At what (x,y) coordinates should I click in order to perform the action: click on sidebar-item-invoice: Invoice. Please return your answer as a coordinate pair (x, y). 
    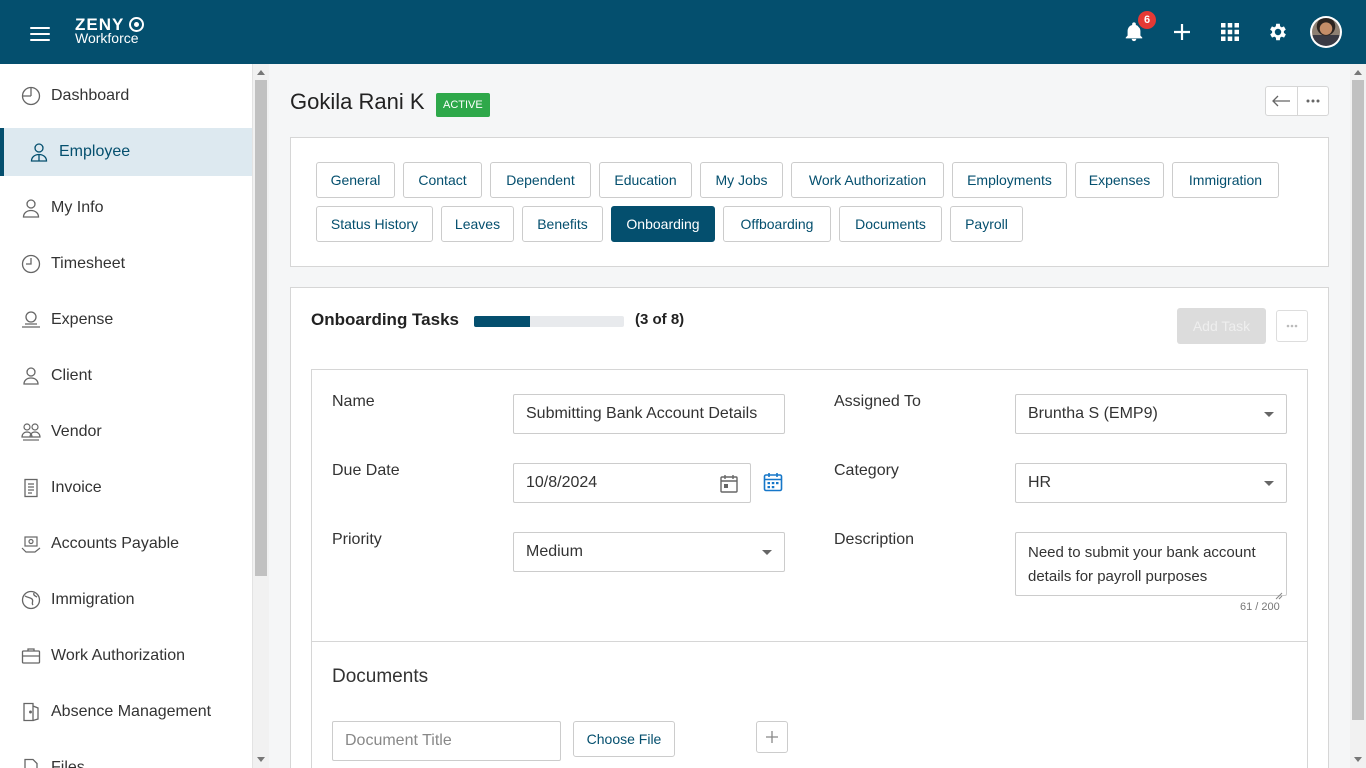
    Looking at the image, I should click on (126, 488).